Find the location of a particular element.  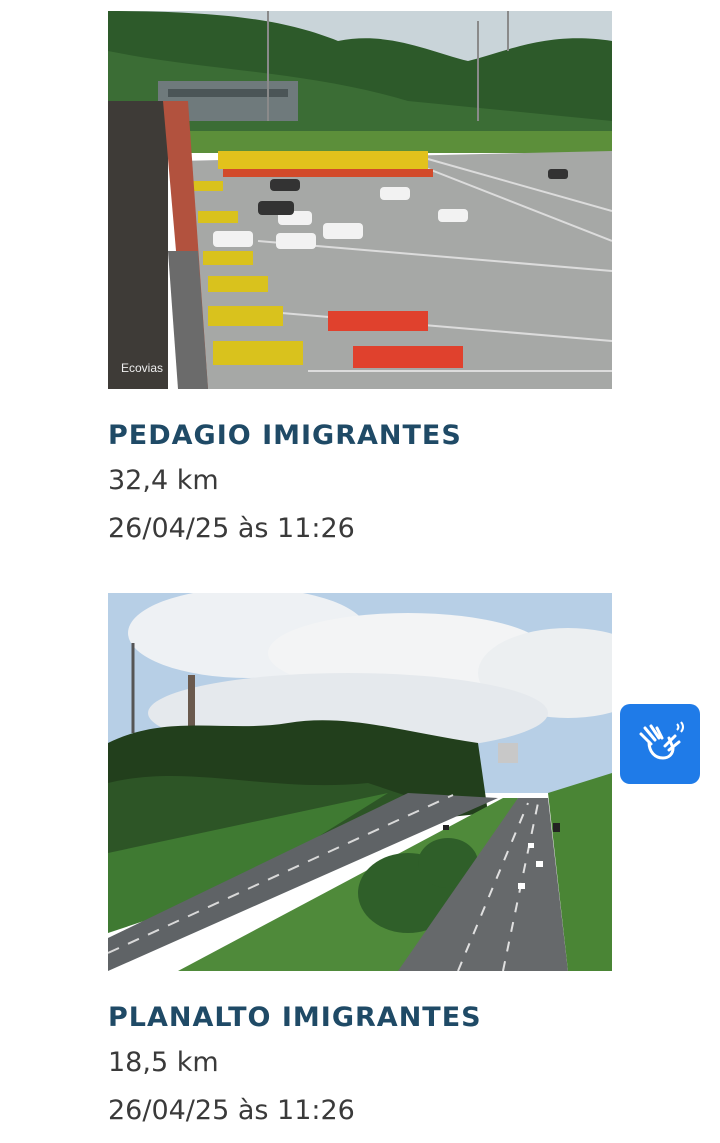

camera-title: PEDAGIO IMIGRANTES is located at coordinates (285, 435).